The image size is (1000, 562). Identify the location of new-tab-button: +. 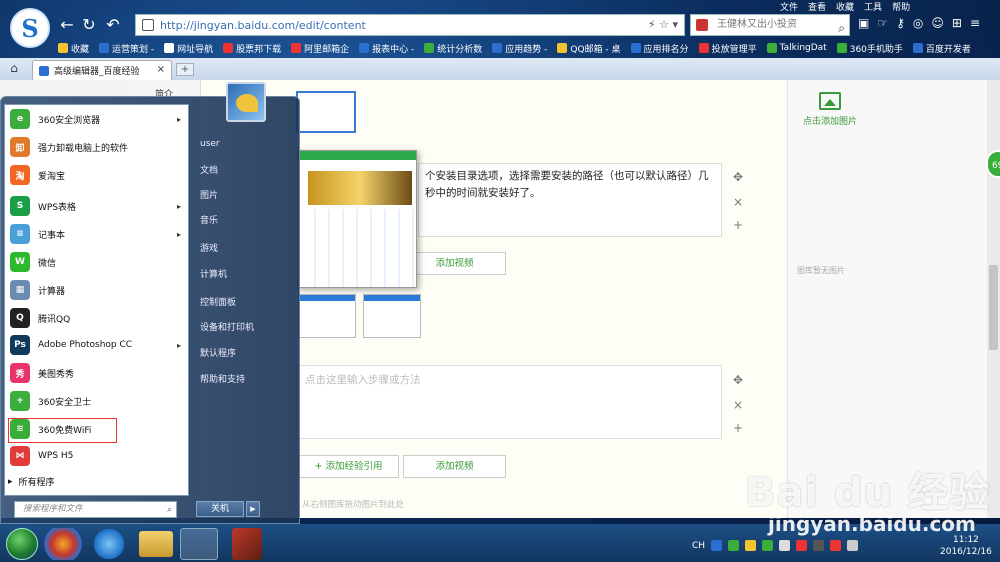
(185, 69).